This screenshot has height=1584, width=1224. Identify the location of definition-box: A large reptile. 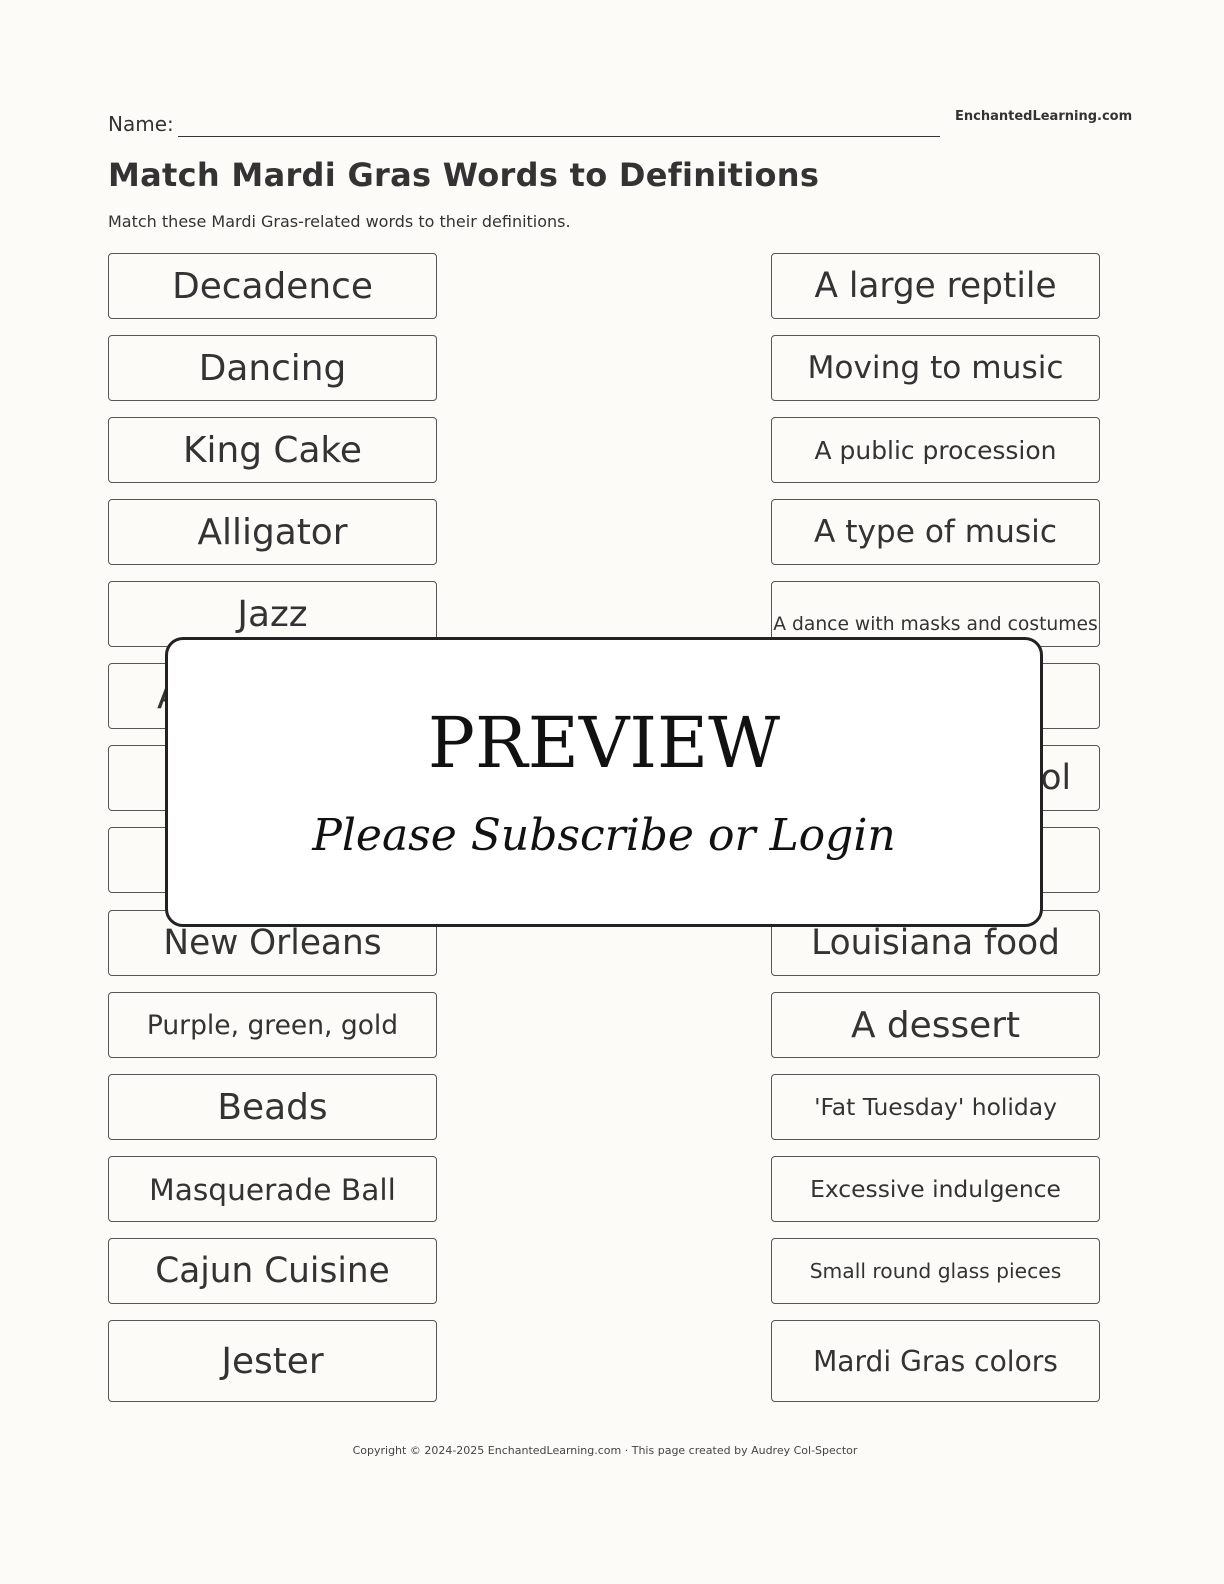
(935, 286).